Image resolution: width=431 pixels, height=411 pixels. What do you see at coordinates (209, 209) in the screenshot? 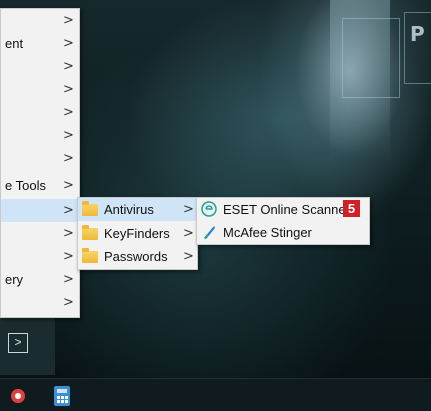
I see `eset-icon` at bounding box center [209, 209].